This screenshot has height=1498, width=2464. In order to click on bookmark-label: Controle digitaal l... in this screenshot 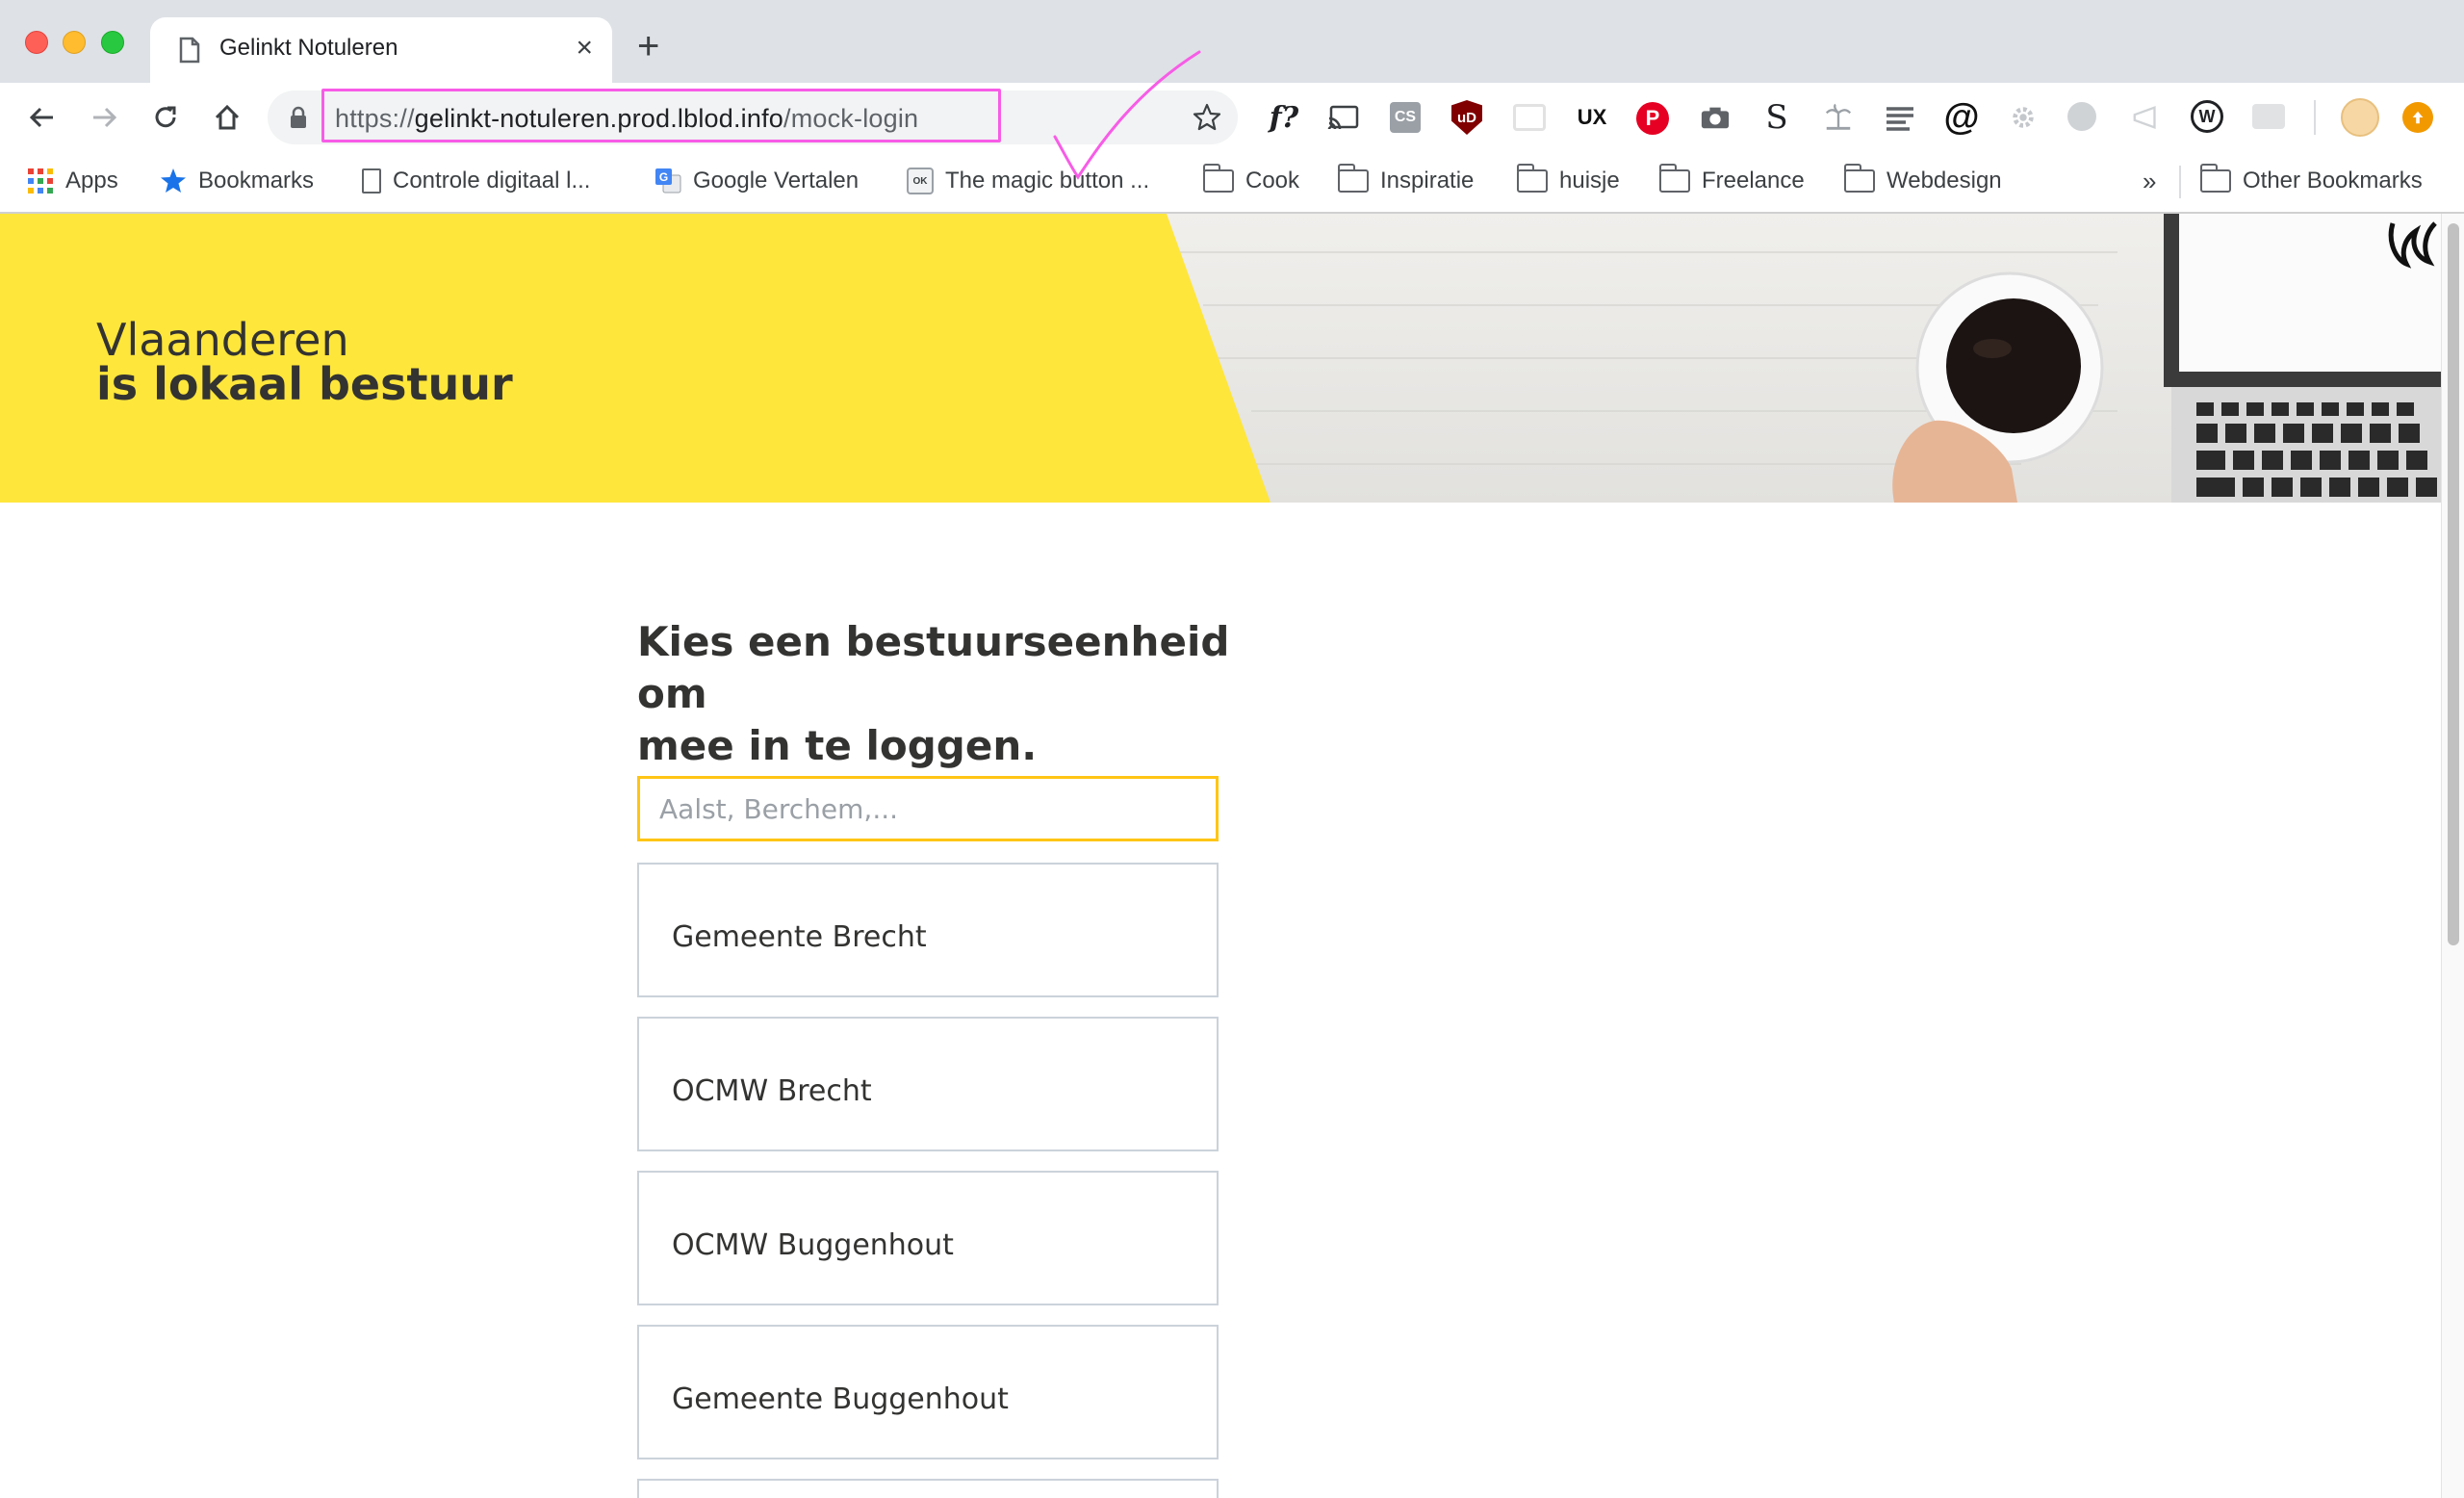, I will do `click(492, 181)`.